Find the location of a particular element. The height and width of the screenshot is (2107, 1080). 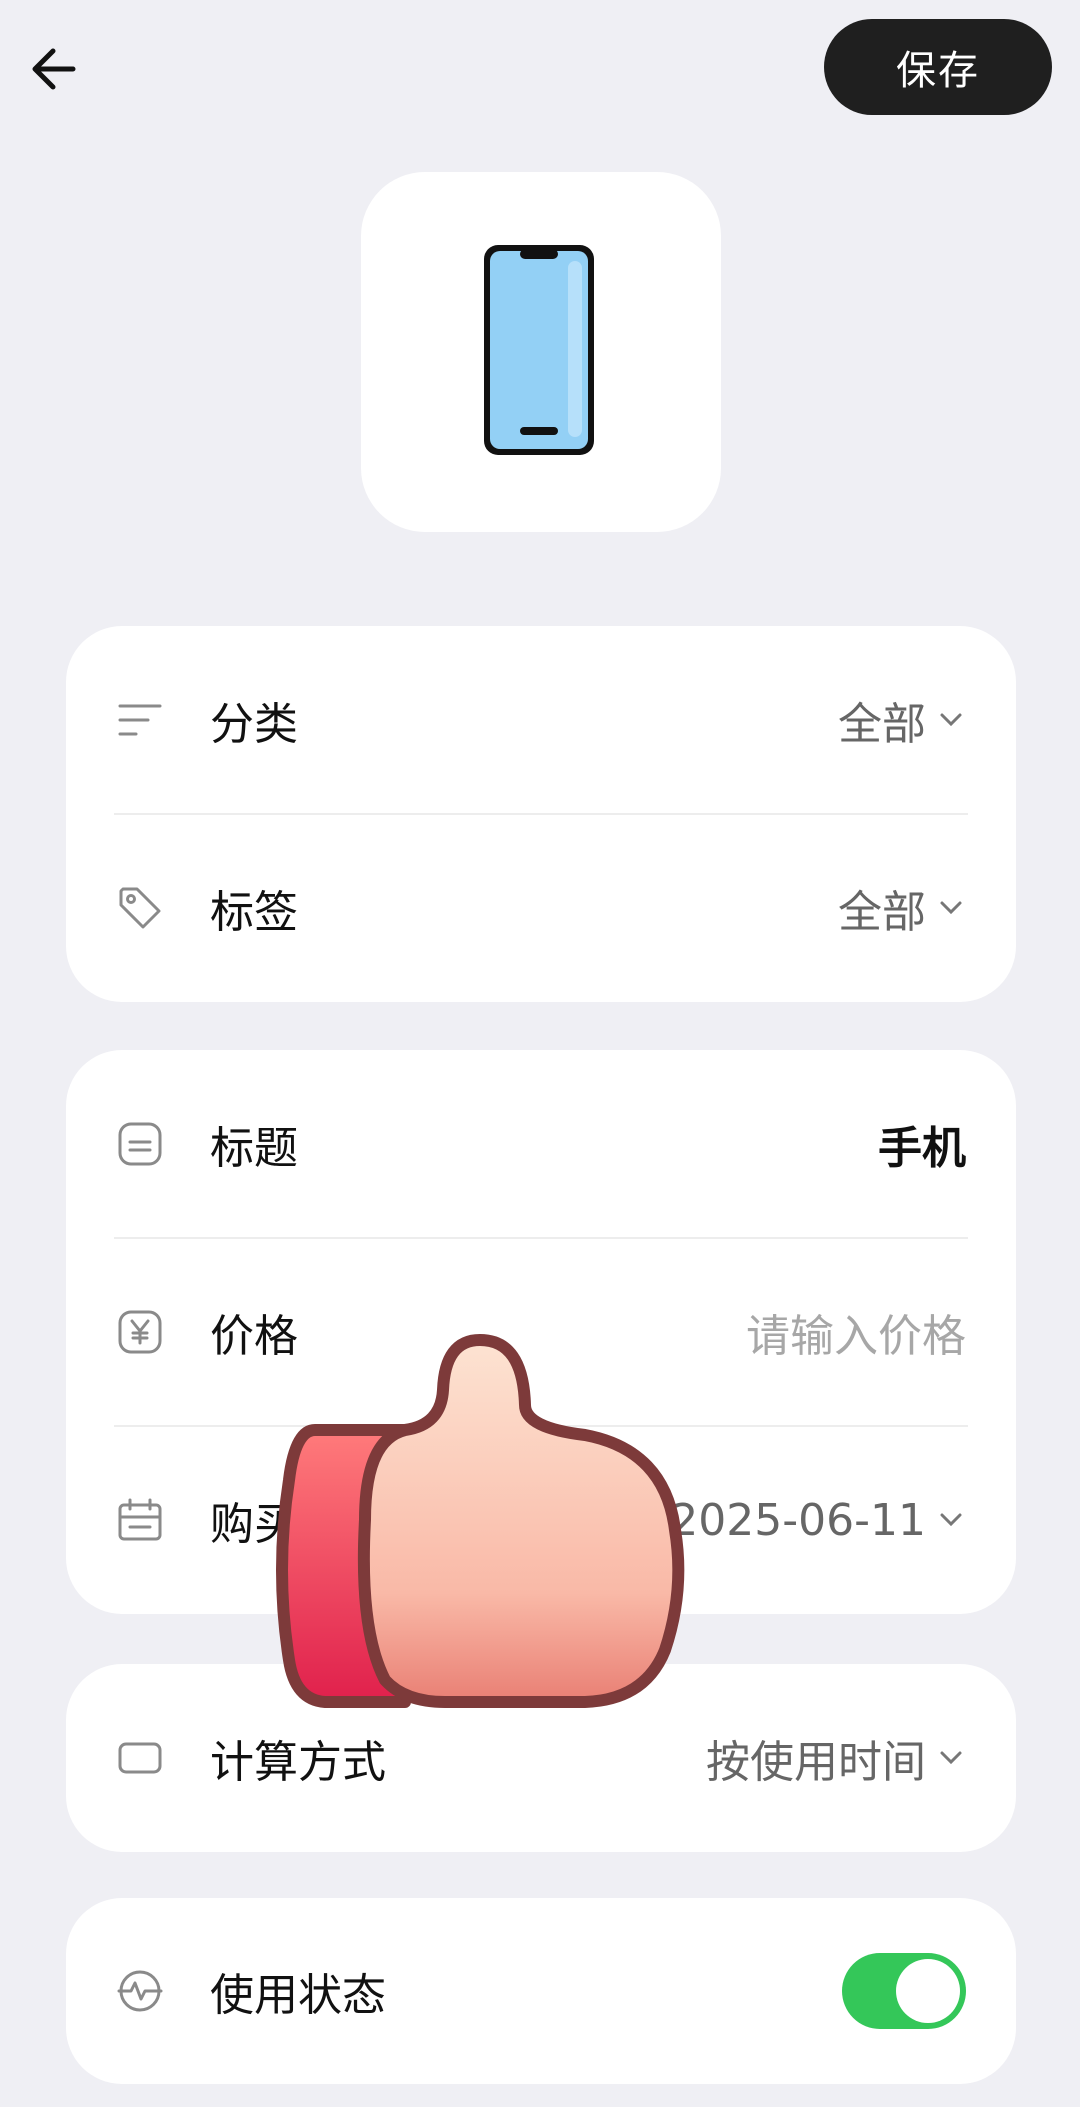

calculation-method-value: 按使用时间 is located at coordinates (836, 1758).